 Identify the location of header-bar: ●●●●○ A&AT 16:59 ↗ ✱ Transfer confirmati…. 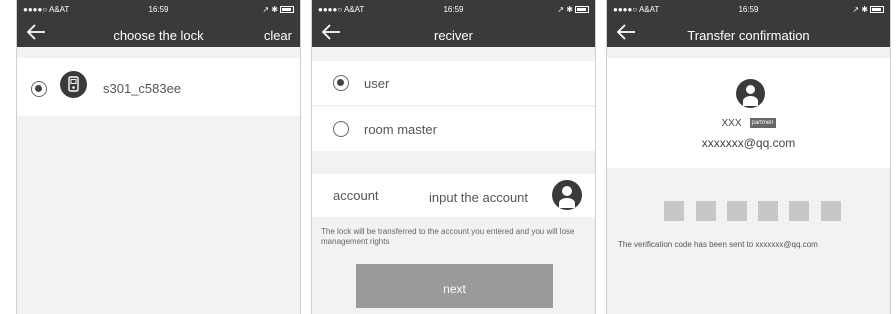
(748, 23).